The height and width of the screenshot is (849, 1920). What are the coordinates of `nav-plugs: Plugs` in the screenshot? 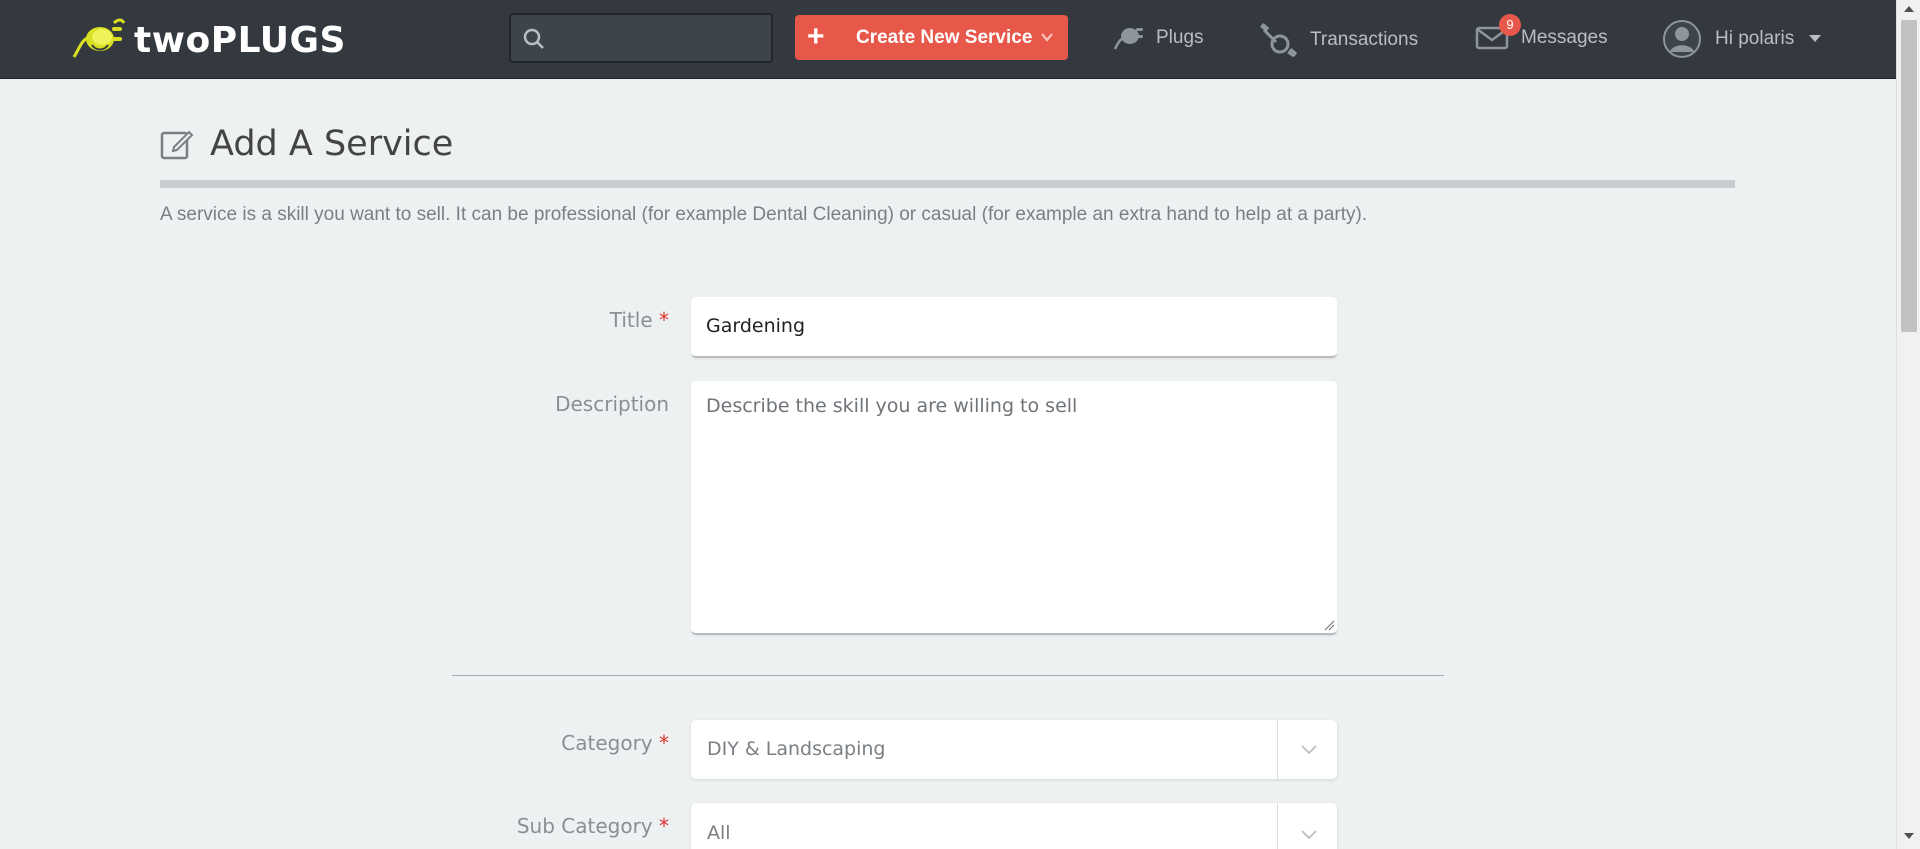 It's located at (1158, 38).